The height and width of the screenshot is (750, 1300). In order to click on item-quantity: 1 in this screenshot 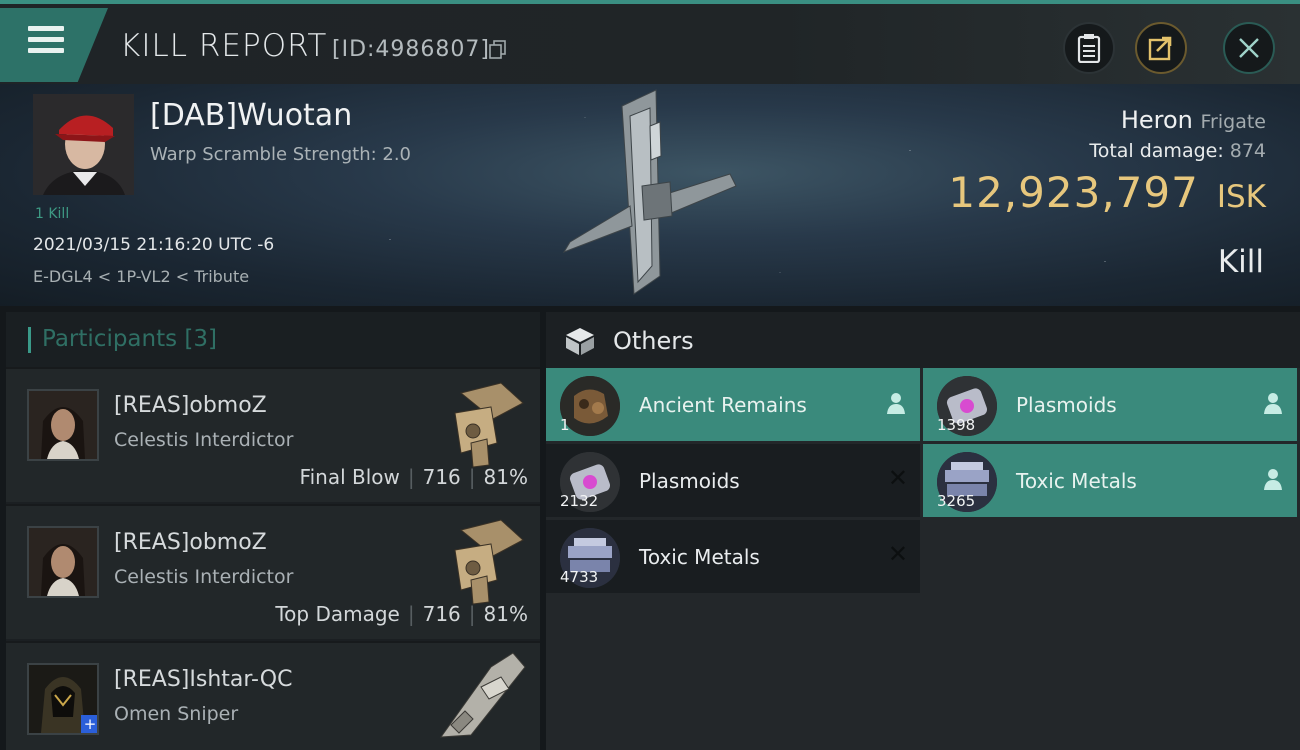, I will do `click(565, 425)`.